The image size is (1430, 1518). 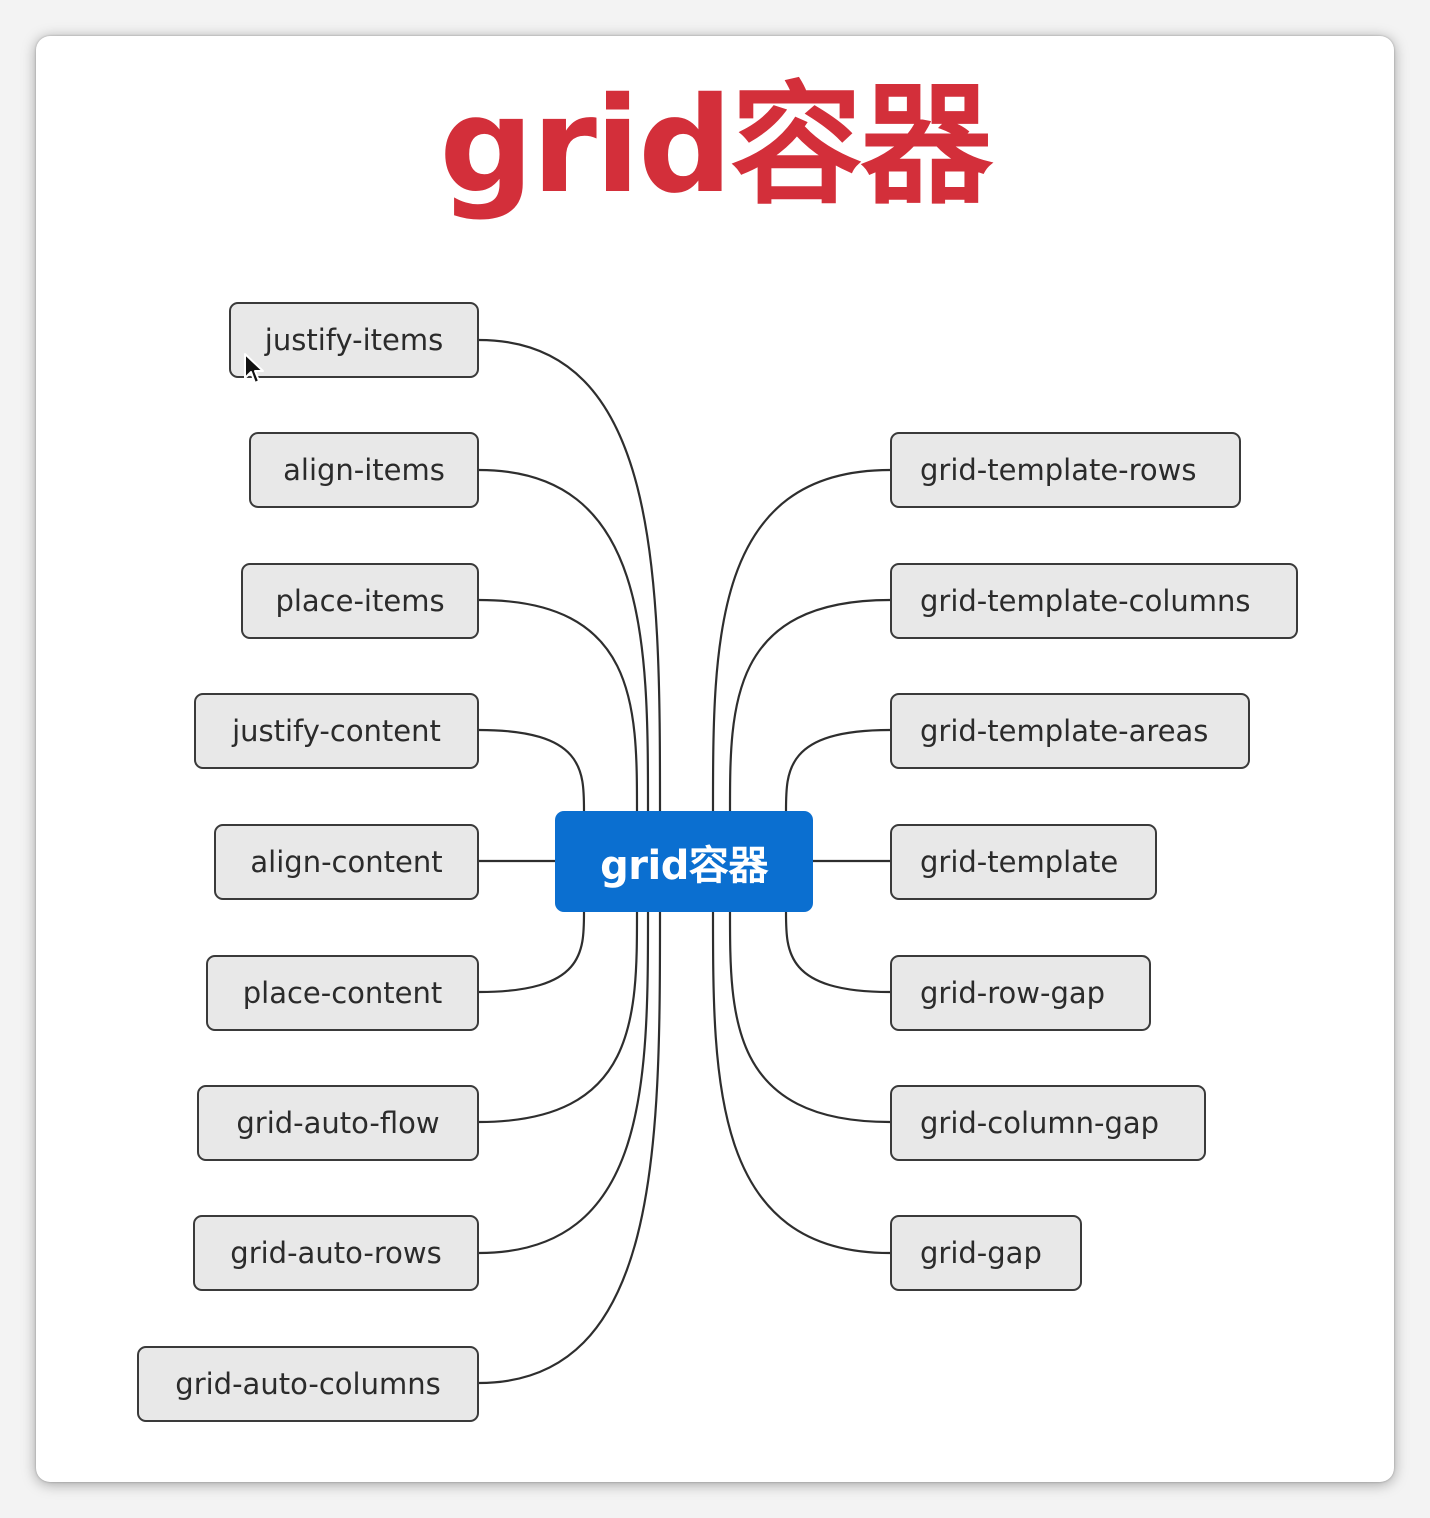 What do you see at coordinates (1064, 731) in the screenshot?
I see `node-label: grid-template-areas` at bounding box center [1064, 731].